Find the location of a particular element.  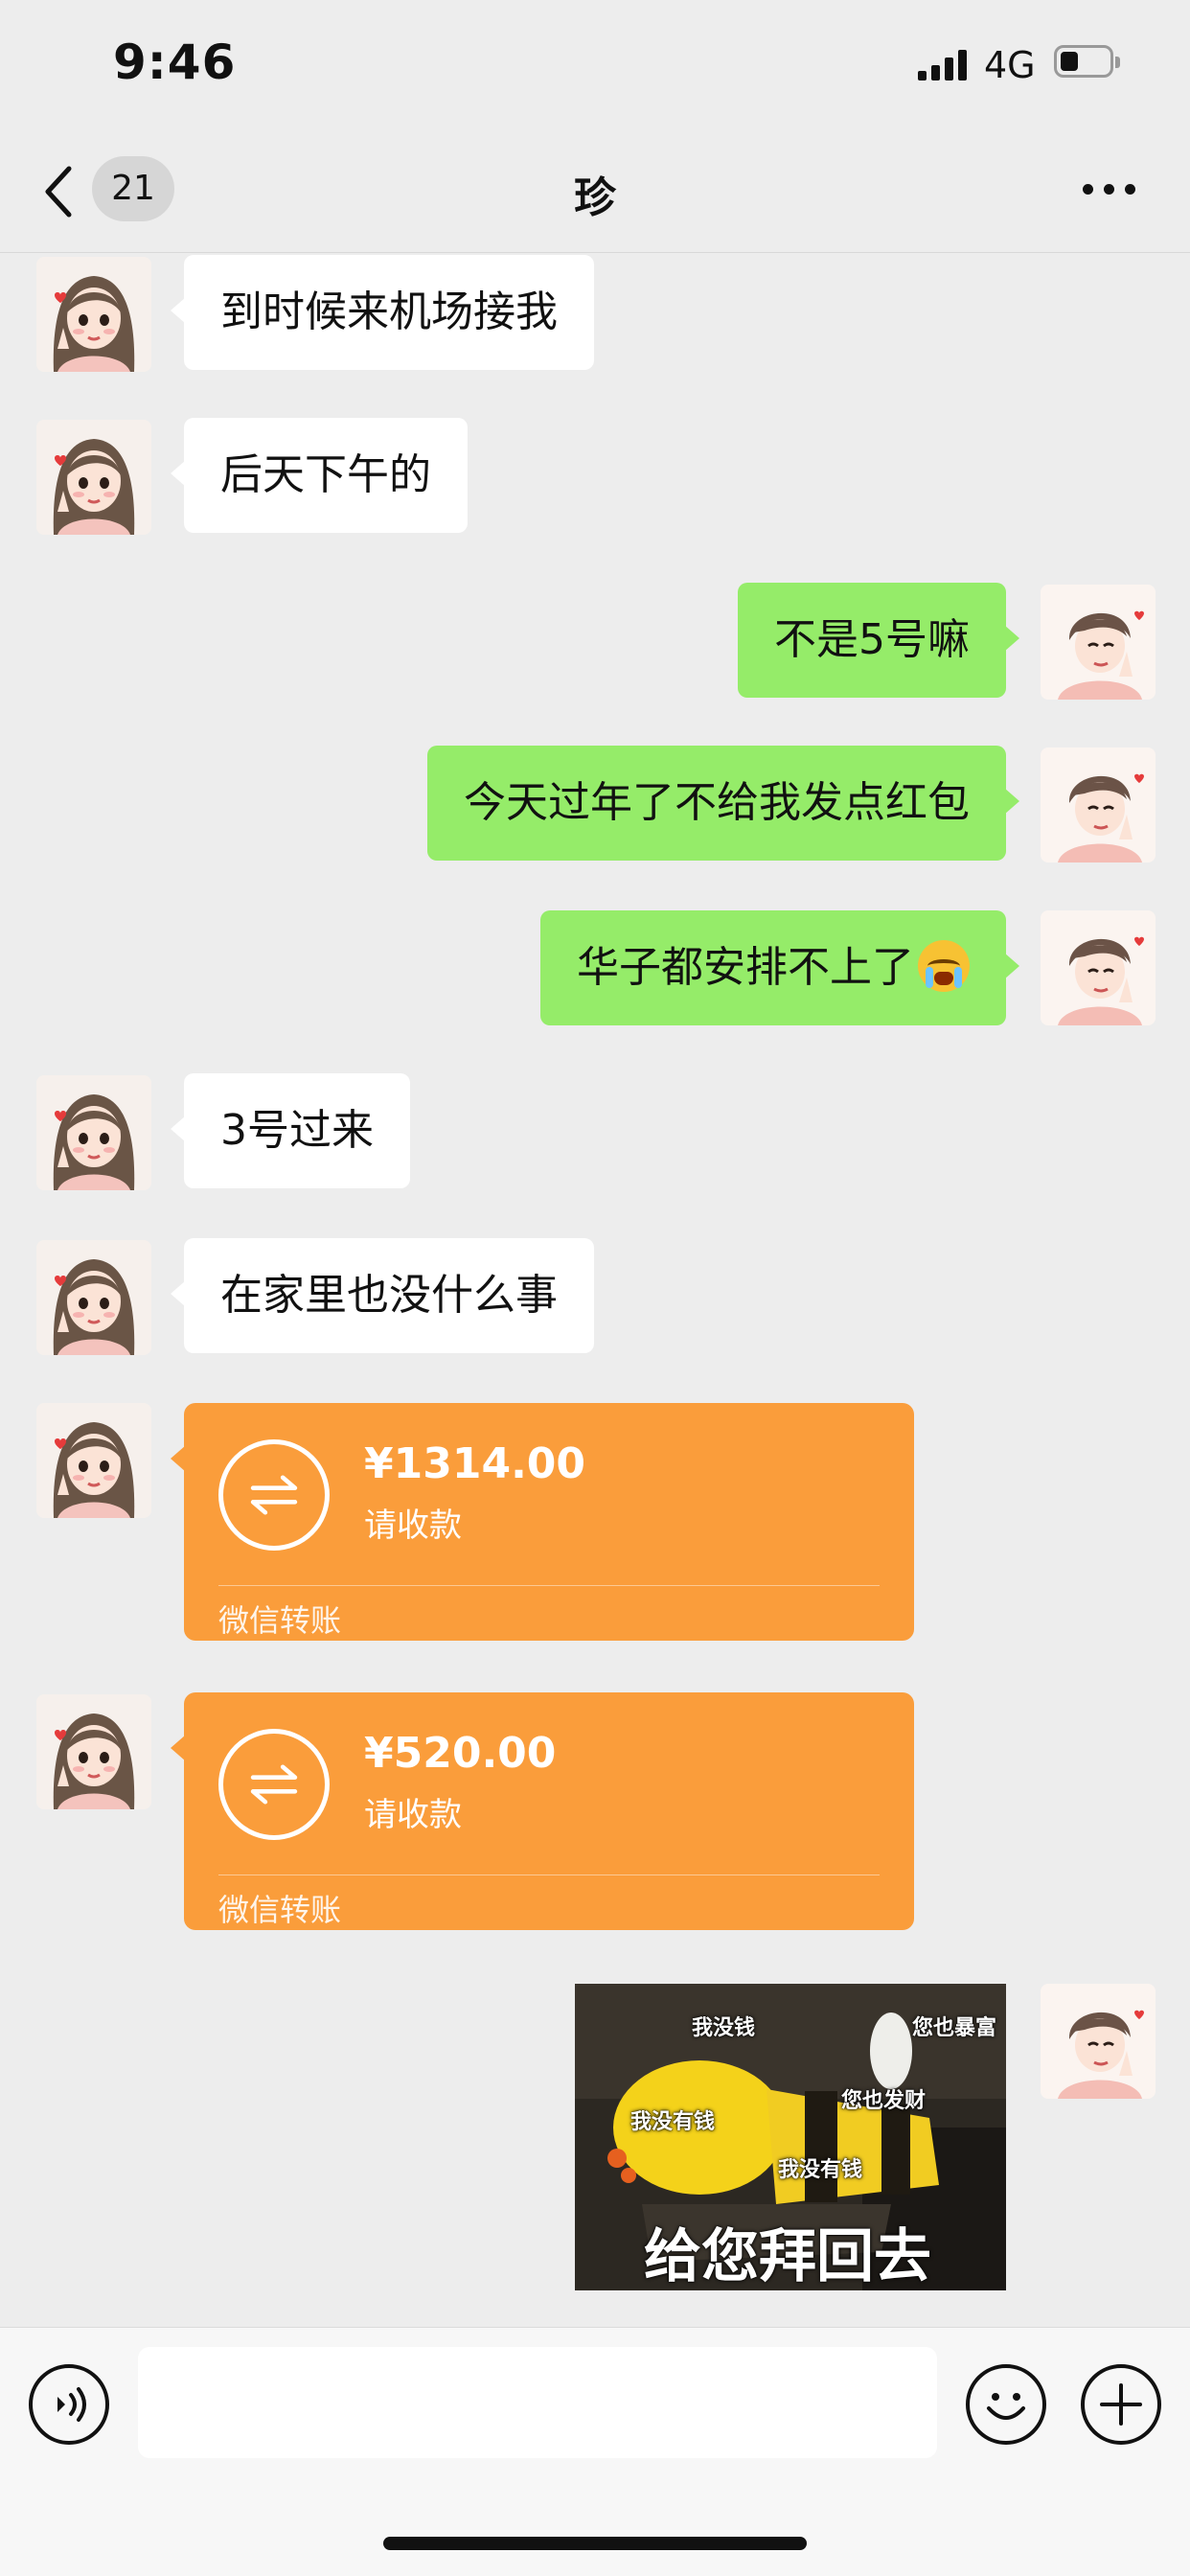

wechat-transfer-card: ¥520.00 请收款 微信转账 is located at coordinates (543, 1811).